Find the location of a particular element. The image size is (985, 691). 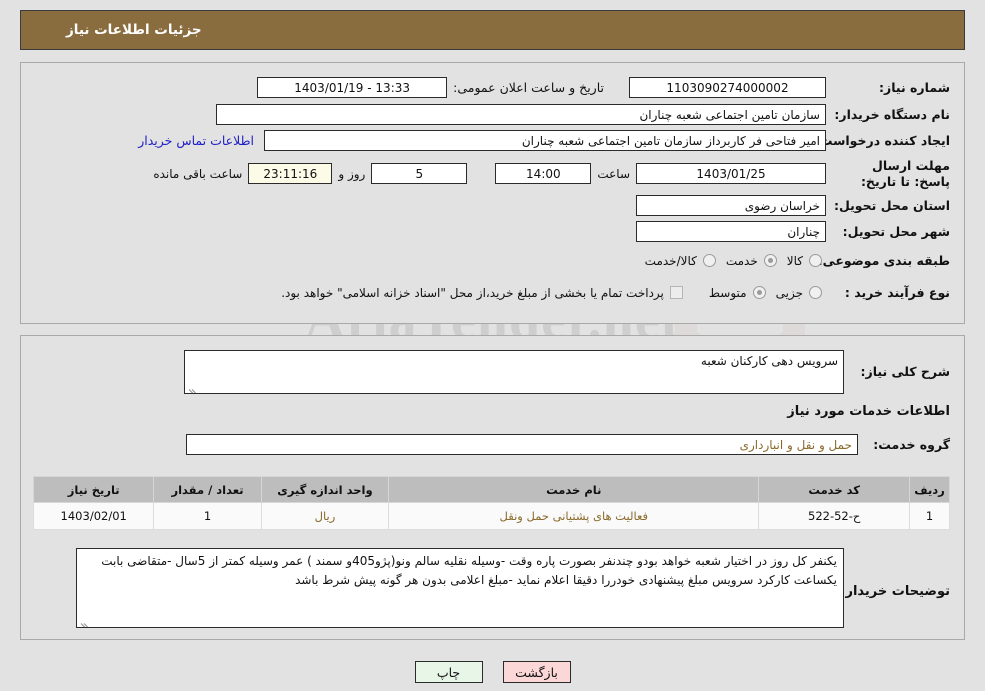

buyer-org-label: نام دستگاه خریدار: is located at coordinates (892, 114).